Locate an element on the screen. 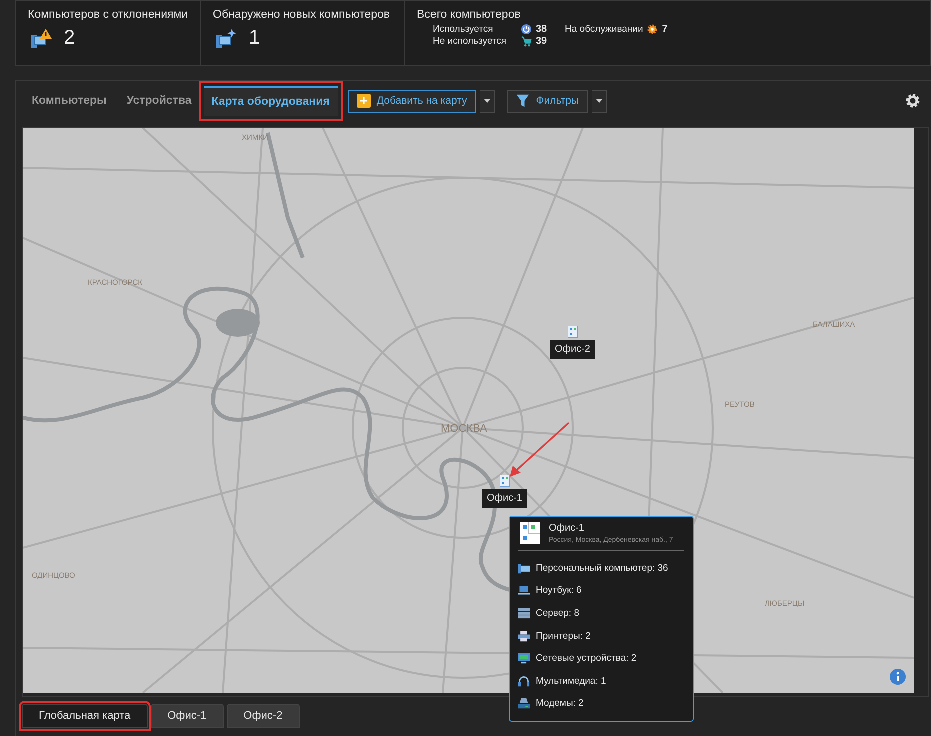 The image size is (931, 736). map-tab: Офис-2 is located at coordinates (263, 716).